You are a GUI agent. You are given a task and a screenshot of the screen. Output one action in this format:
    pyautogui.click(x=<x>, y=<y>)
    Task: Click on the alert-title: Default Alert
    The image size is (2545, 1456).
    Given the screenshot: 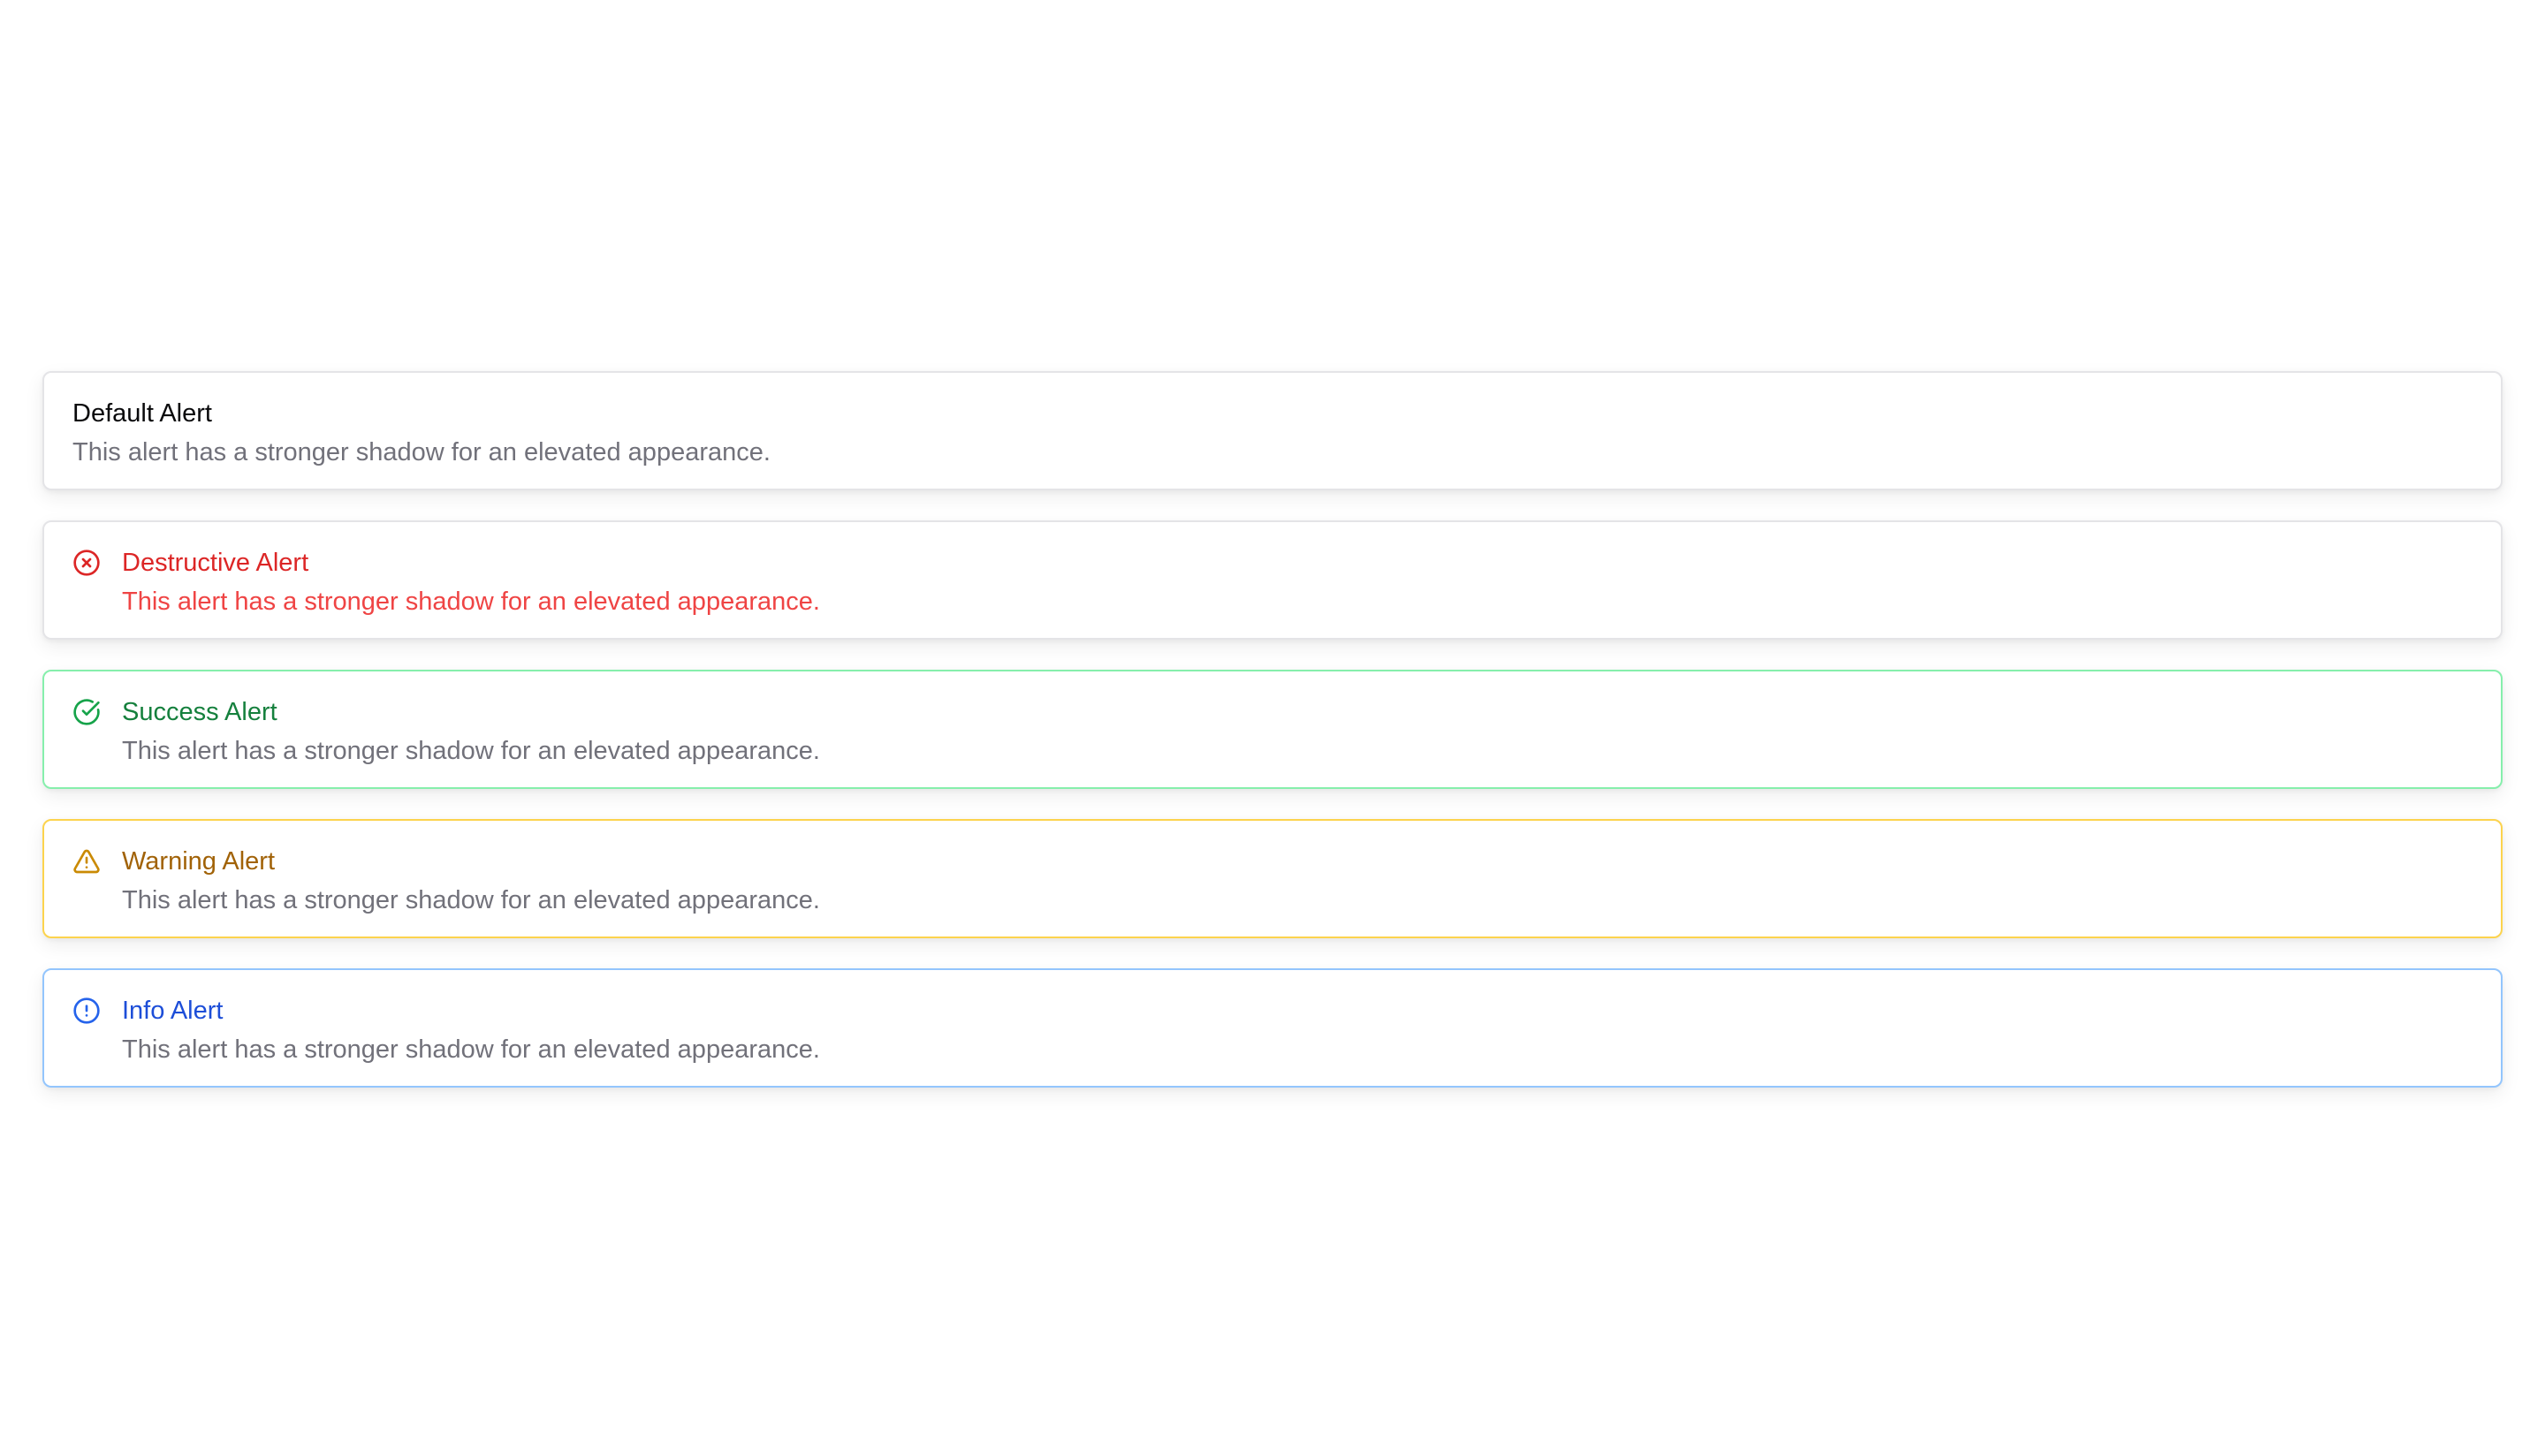 What is the action you would take?
    pyautogui.click(x=142, y=413)
    